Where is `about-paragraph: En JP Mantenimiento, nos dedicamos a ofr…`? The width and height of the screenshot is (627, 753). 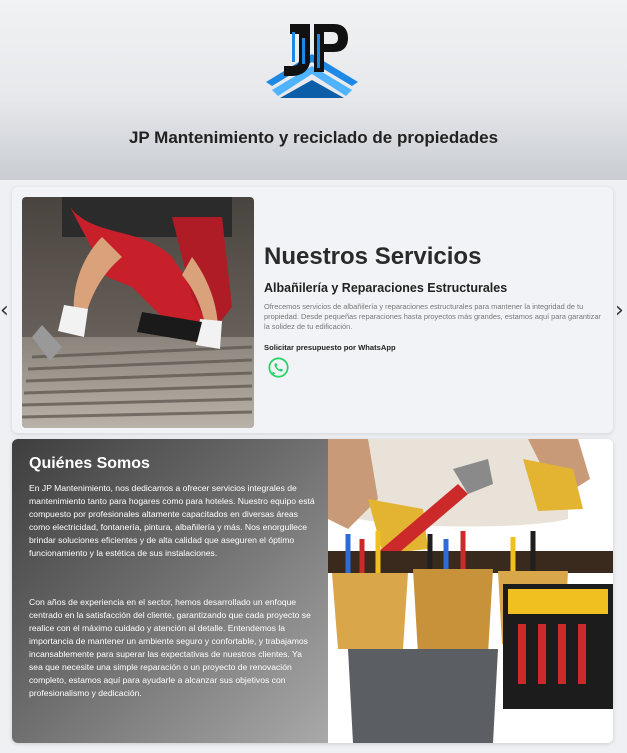
about-paragraph: En JP Mantenimiento, nos dedicamos a ofr… is located at coordinates (172, 520).